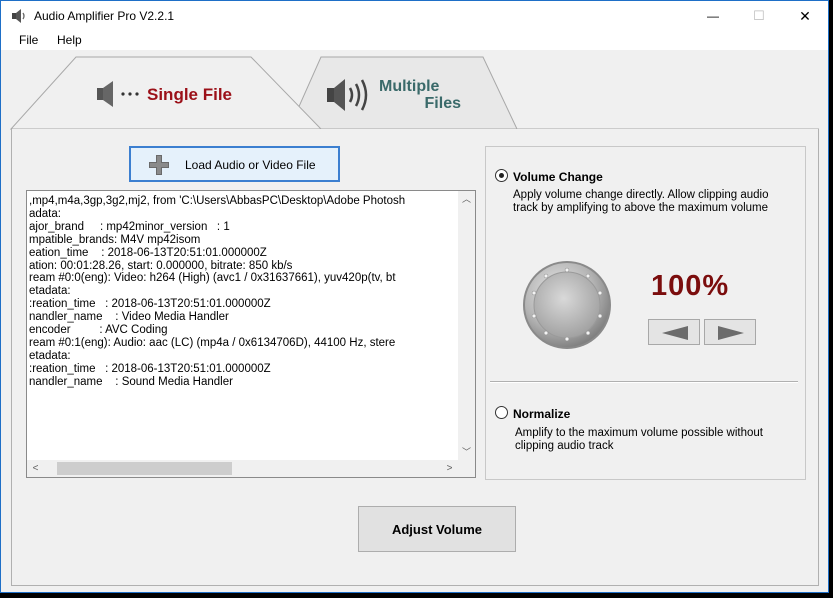 This screenshot has width=833, height=598. I want to click on load-file-button: Load Audio or Video File, so click(234, 164).